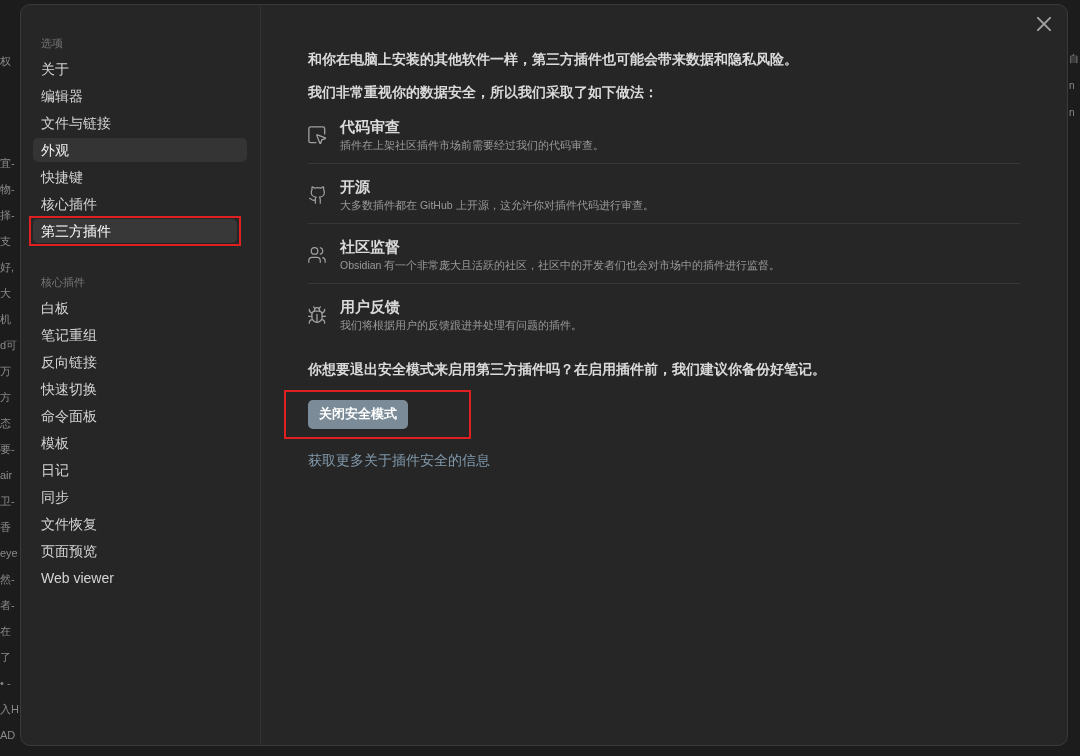 Image resolution: width=1080 pixels, height=756 pixels. Describe the element at coordinates (6, 683) in the screenshot. I see `background-text: • -` at that location.